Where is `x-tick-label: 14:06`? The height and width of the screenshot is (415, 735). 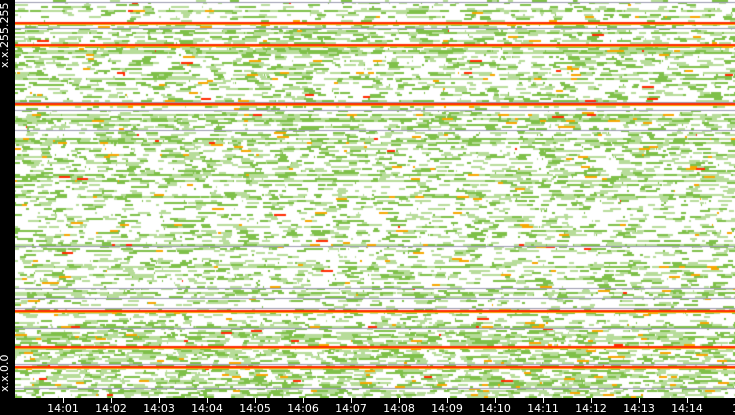
x-tick-label: 14:06 is located at coordinates (303, 408).